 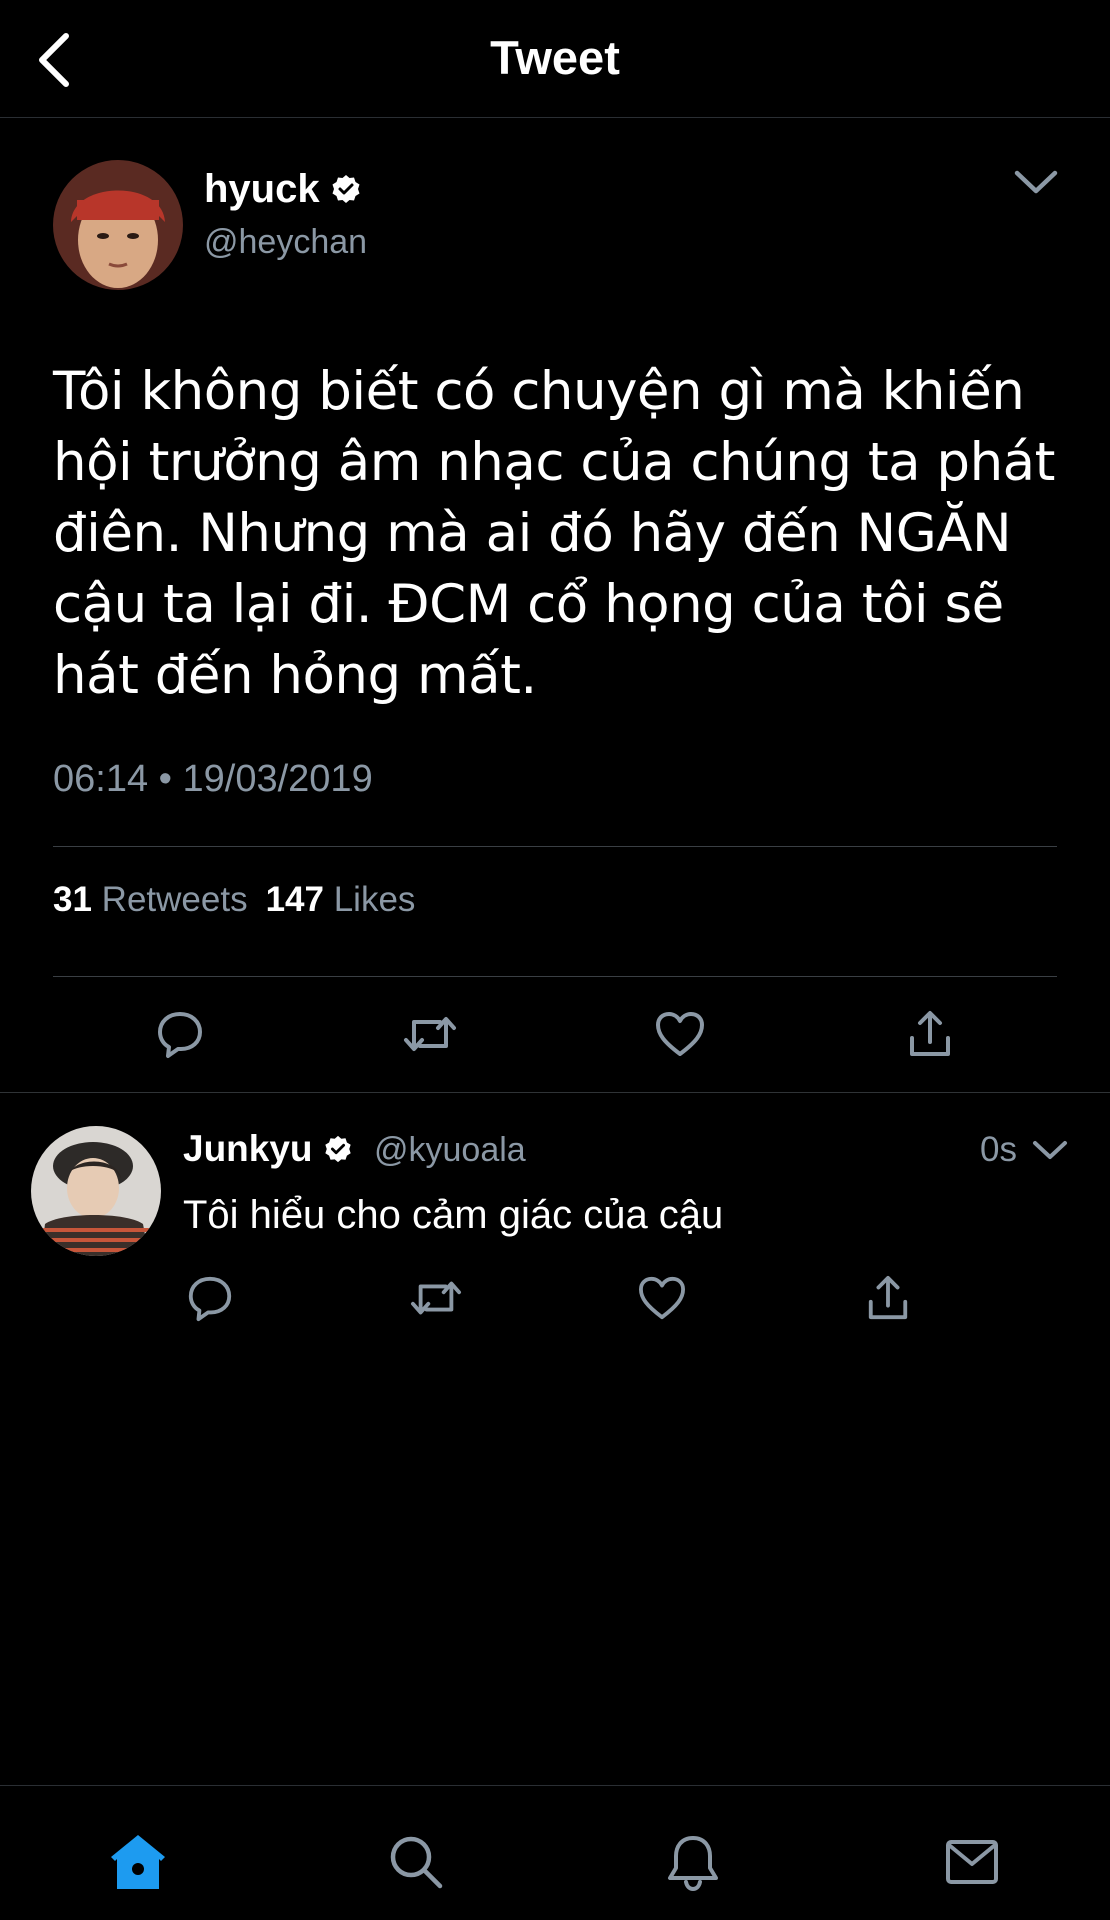 I want to click on nav-messages, so click(x=972, y=1862).